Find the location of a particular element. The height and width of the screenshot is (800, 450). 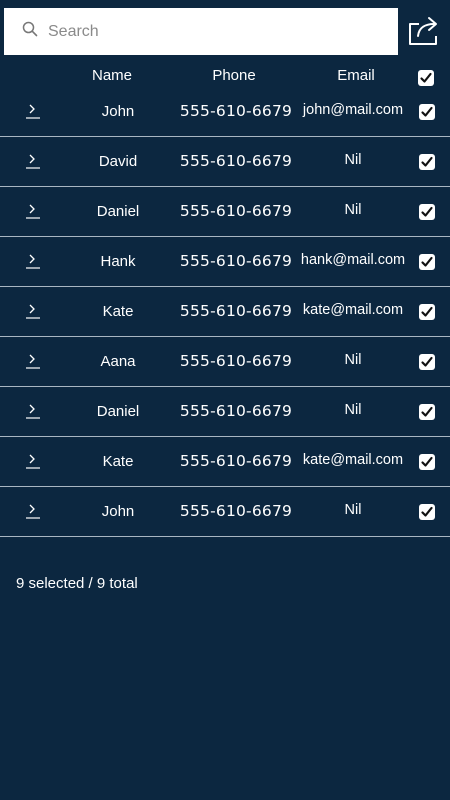

table-header: Name Phone Email is located at coordinates (225, 76).